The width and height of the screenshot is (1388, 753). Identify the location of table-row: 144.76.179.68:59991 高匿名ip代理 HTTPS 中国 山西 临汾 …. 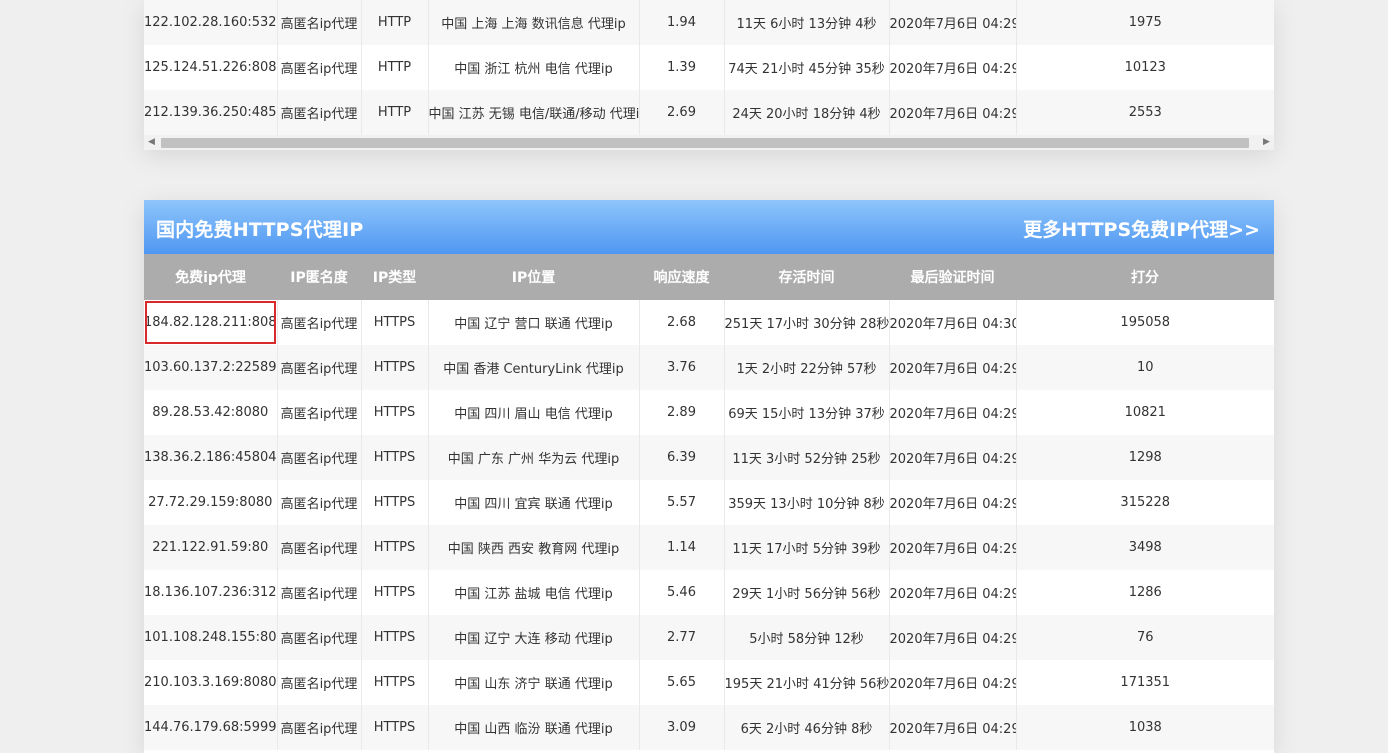
(709, 727).